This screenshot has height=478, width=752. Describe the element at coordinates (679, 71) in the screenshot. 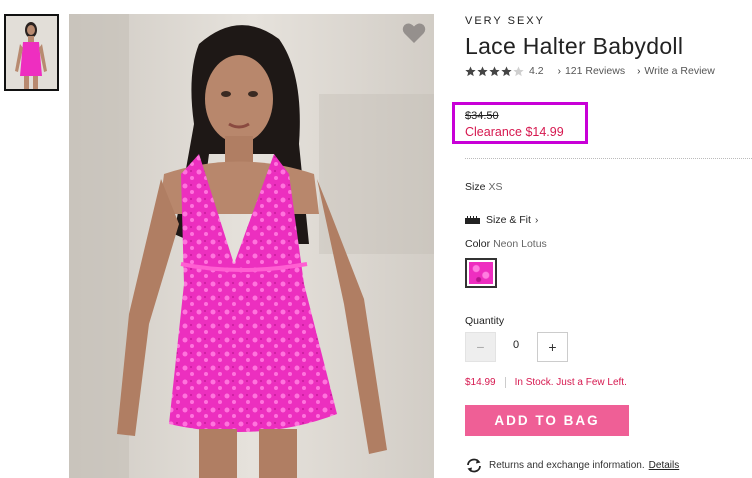

I see `write-review-link: Write a Review` at that location.